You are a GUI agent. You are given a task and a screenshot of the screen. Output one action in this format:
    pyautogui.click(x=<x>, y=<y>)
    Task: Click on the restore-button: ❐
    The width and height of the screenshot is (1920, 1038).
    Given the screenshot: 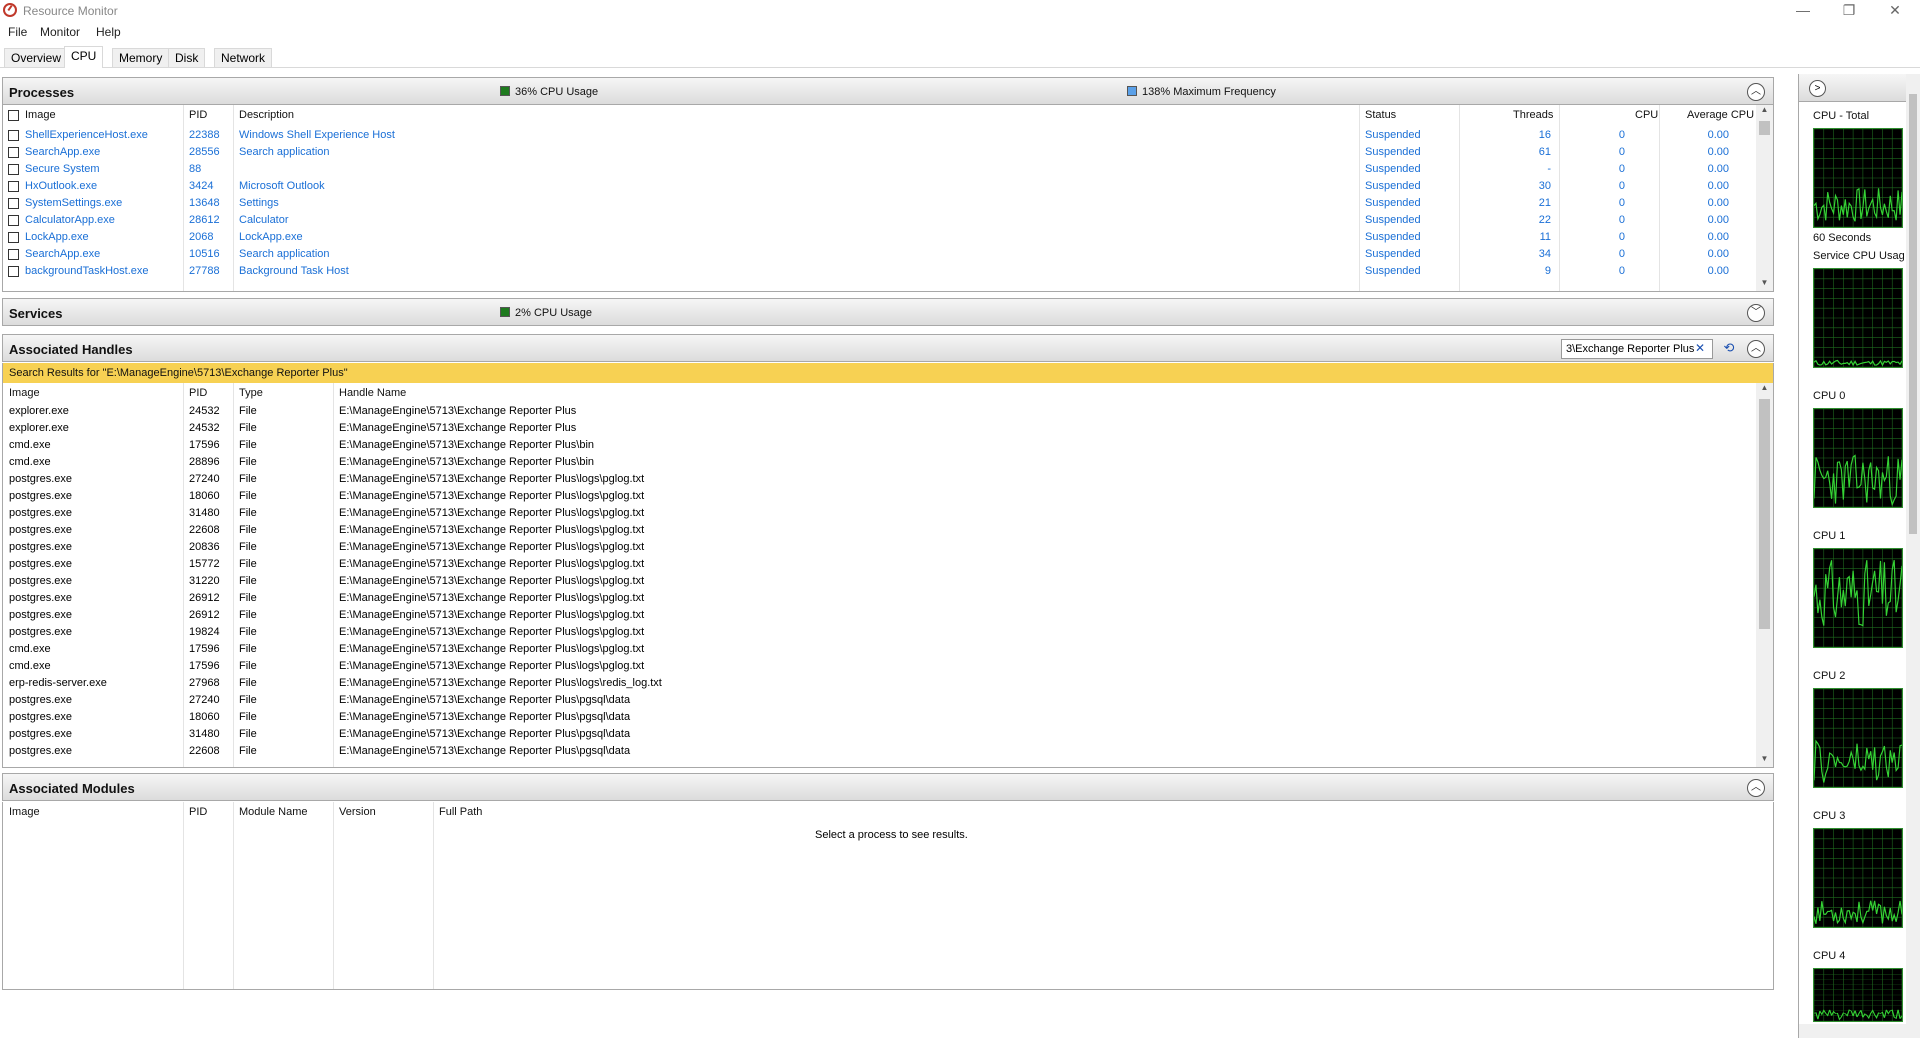 What is the action you would take?
    pyautogui.click(x=1849, y=11)
    